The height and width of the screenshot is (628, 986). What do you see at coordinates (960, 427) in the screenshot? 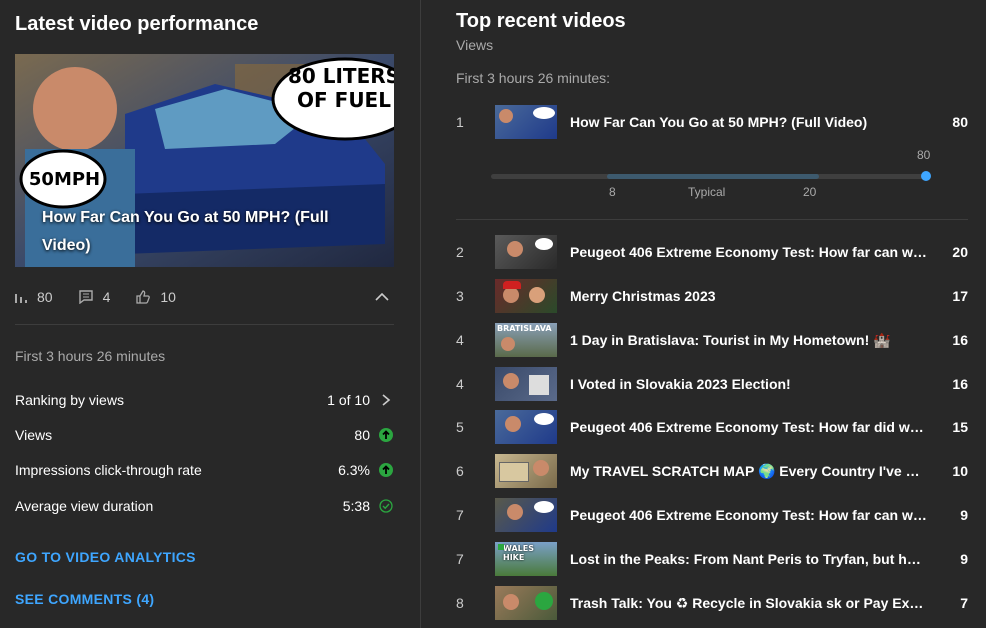
I see `video-views: 15` at bounding box center [960, 427].